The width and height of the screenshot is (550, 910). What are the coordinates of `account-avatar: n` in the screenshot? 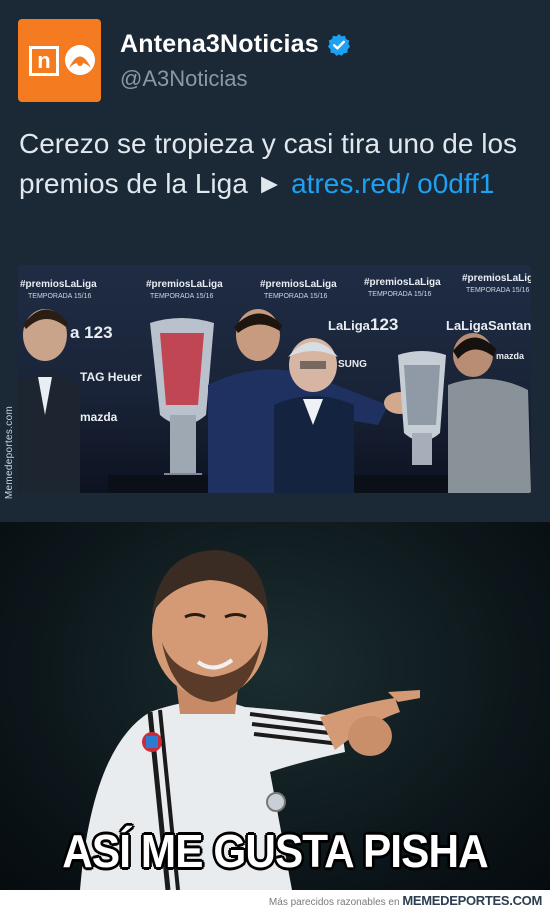 It's located at (59, 60).